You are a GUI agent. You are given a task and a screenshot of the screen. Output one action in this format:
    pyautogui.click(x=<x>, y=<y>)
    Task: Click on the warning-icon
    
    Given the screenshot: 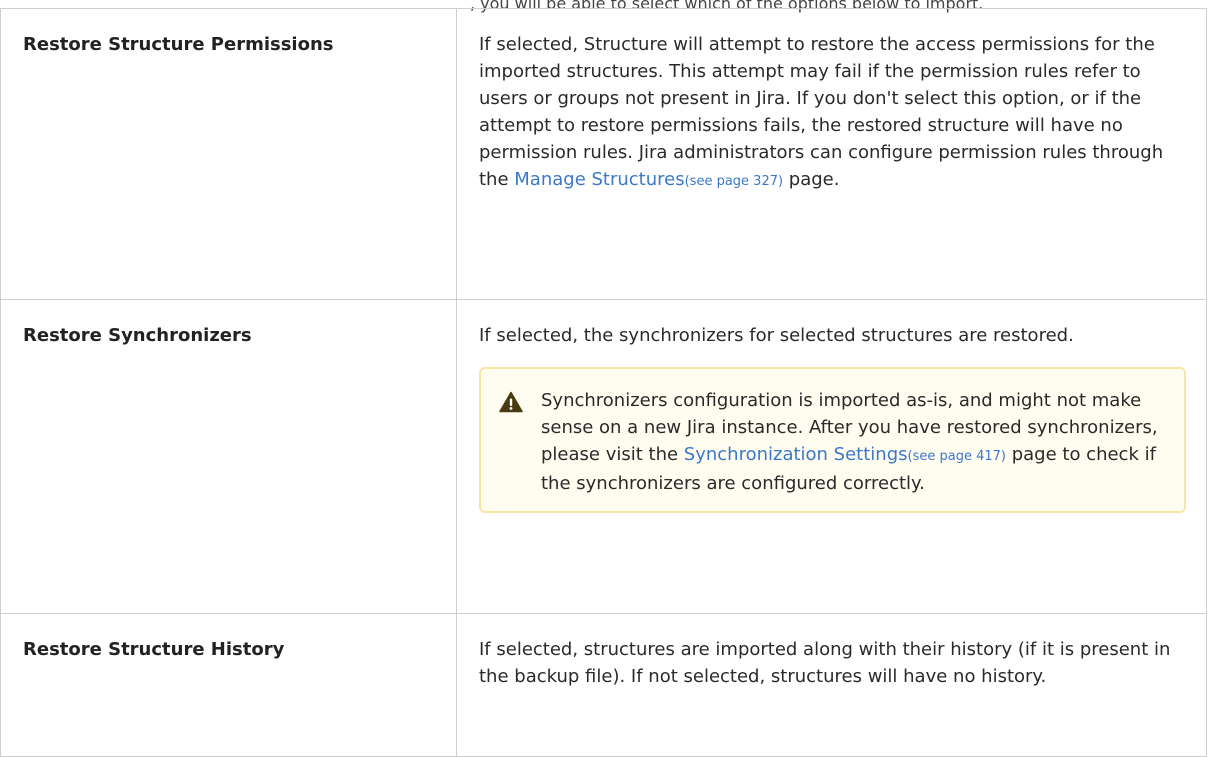 What is the action you would take?
    pyautogui.click(x=511, y=402)
    